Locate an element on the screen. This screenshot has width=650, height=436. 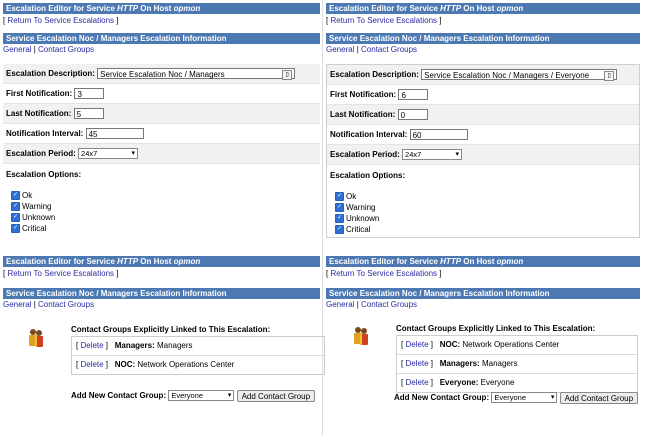
first-notification-input: 3 is located at coordinates (89, 94).